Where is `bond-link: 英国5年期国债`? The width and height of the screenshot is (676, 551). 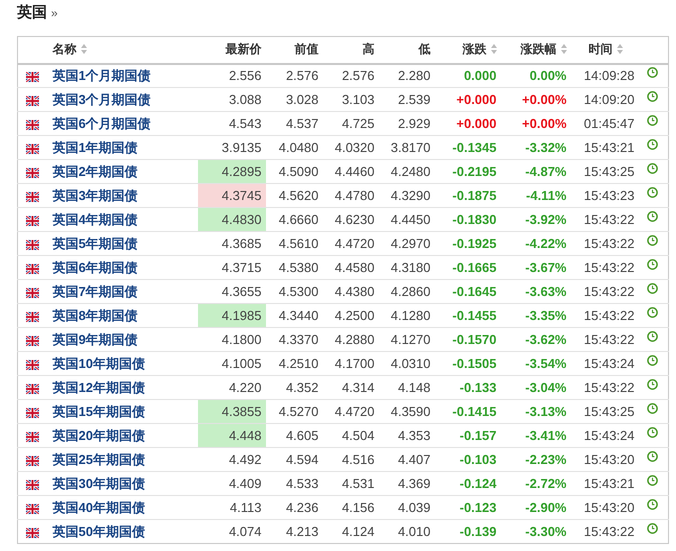
bond-link: 英国5年期国债 is located at coordinates (95, 243).